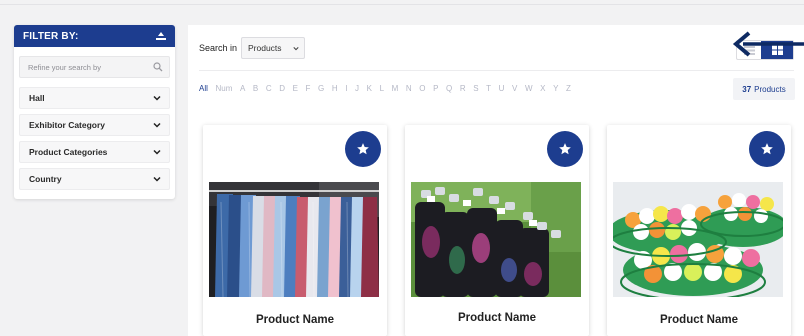 This screenshot has width=804, height=336. I want to click on alpha-filter-i: I, so click(346, 88).